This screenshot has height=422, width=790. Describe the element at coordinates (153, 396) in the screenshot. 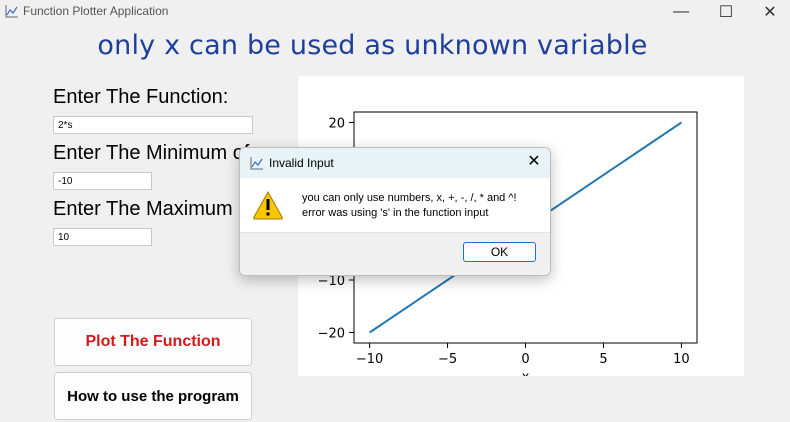

I see `help-button: How to use the program` at that location.